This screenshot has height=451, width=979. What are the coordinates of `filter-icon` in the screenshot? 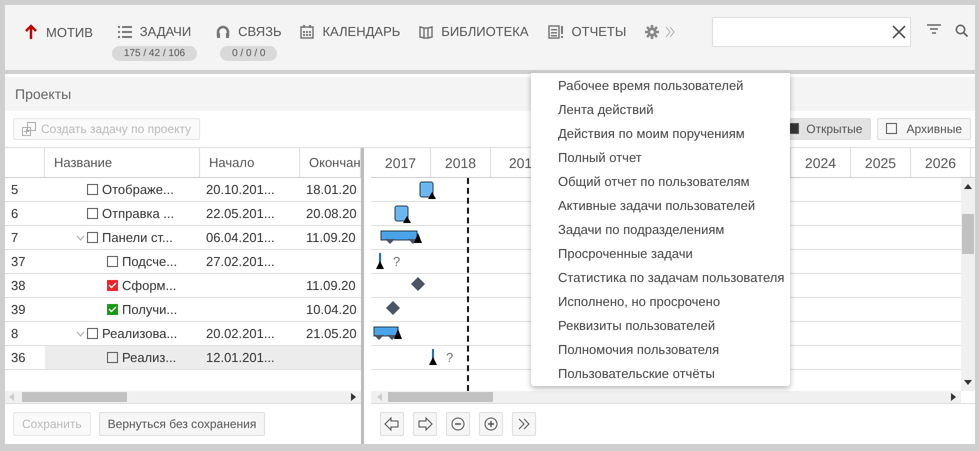 It's located at (934, 30).